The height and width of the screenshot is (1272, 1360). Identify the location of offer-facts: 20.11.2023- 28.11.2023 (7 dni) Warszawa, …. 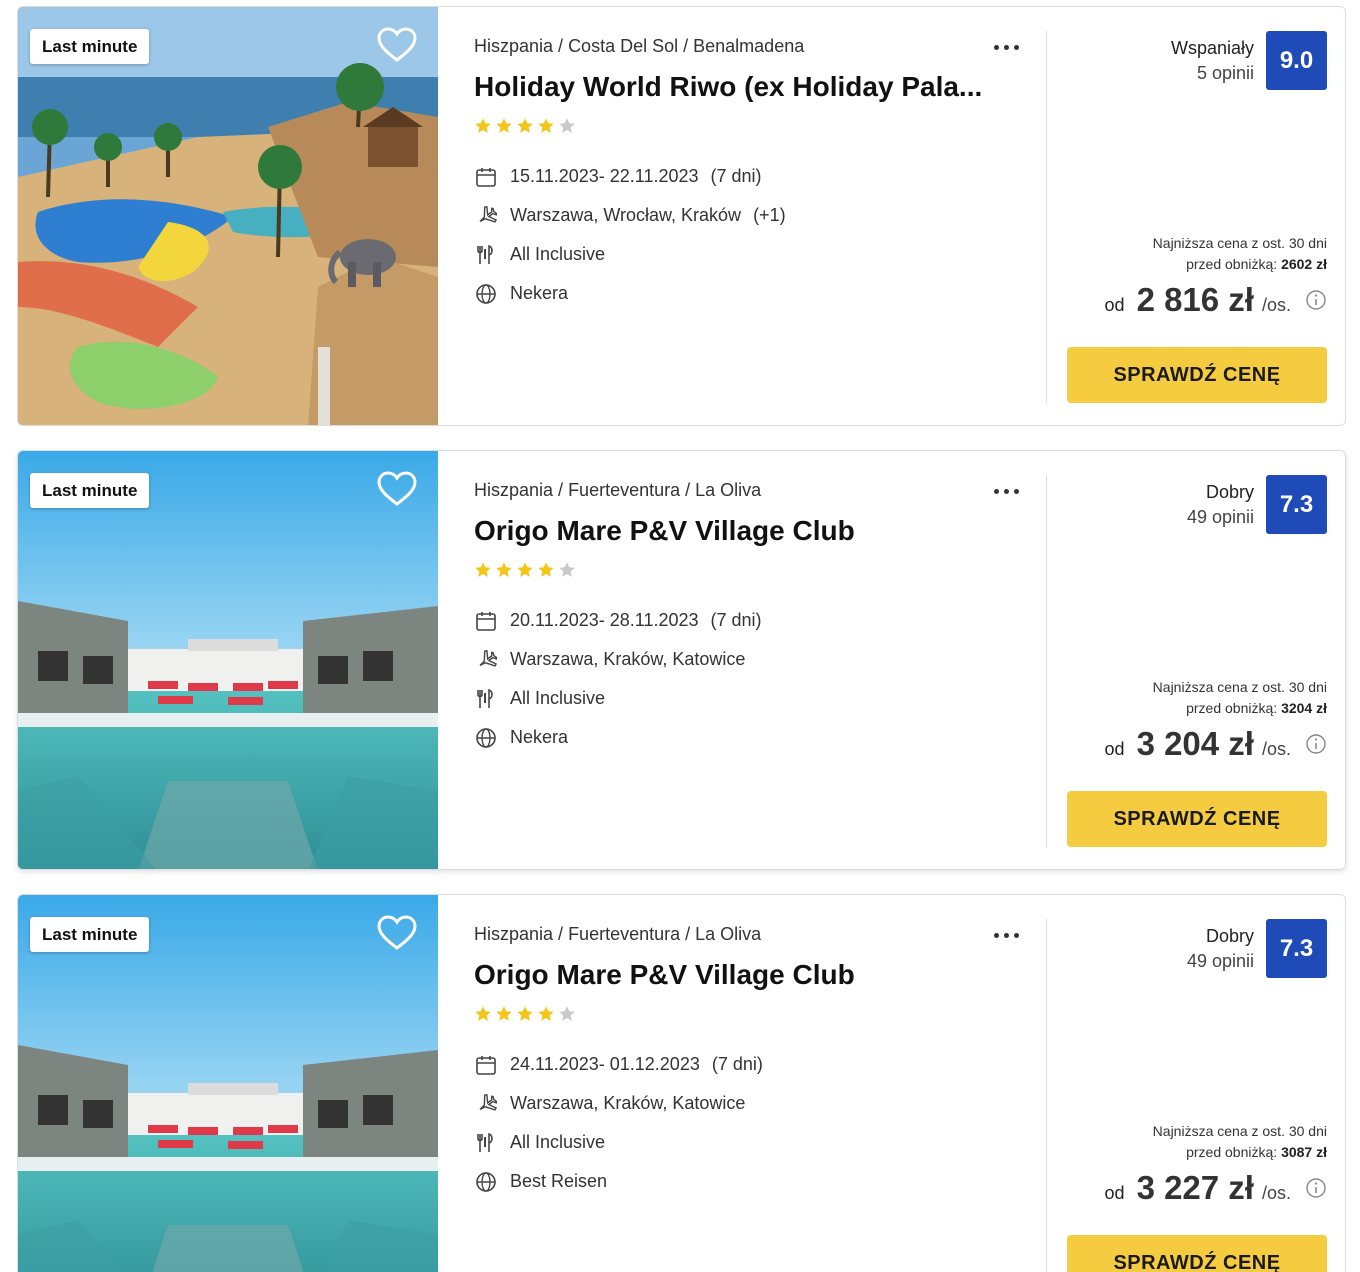
(618, 679).